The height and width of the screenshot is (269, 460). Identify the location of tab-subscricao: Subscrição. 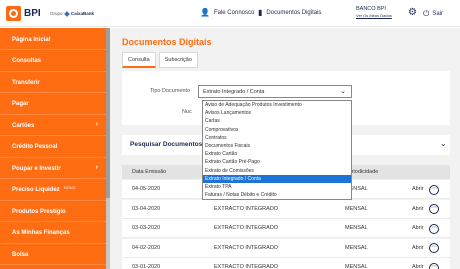
(178, 60).